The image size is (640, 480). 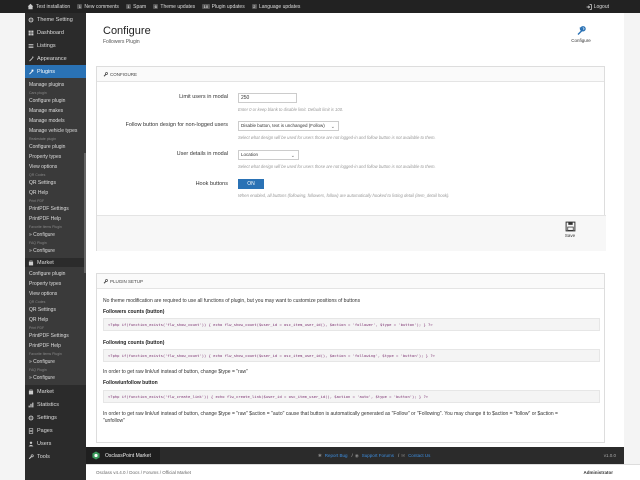 I want to click on topbar-theme-updates: 6 Theme updates, so click(x=174, y=7).